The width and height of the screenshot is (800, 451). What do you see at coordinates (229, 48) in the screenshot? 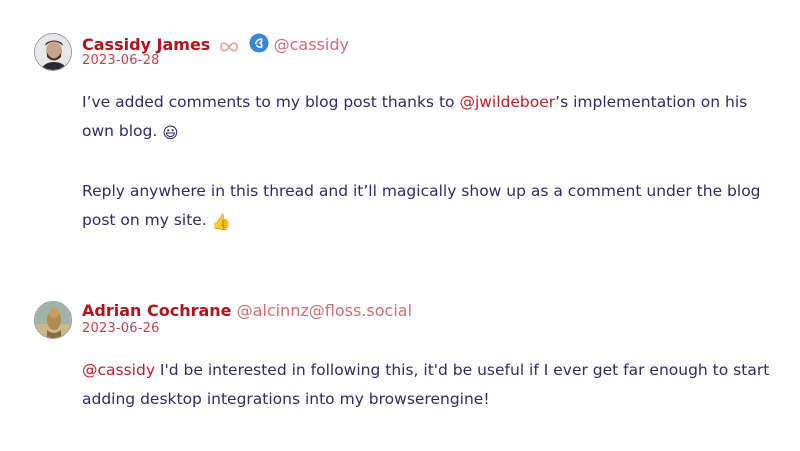
I see `infinity-icon` at bounding box center [229, 48].